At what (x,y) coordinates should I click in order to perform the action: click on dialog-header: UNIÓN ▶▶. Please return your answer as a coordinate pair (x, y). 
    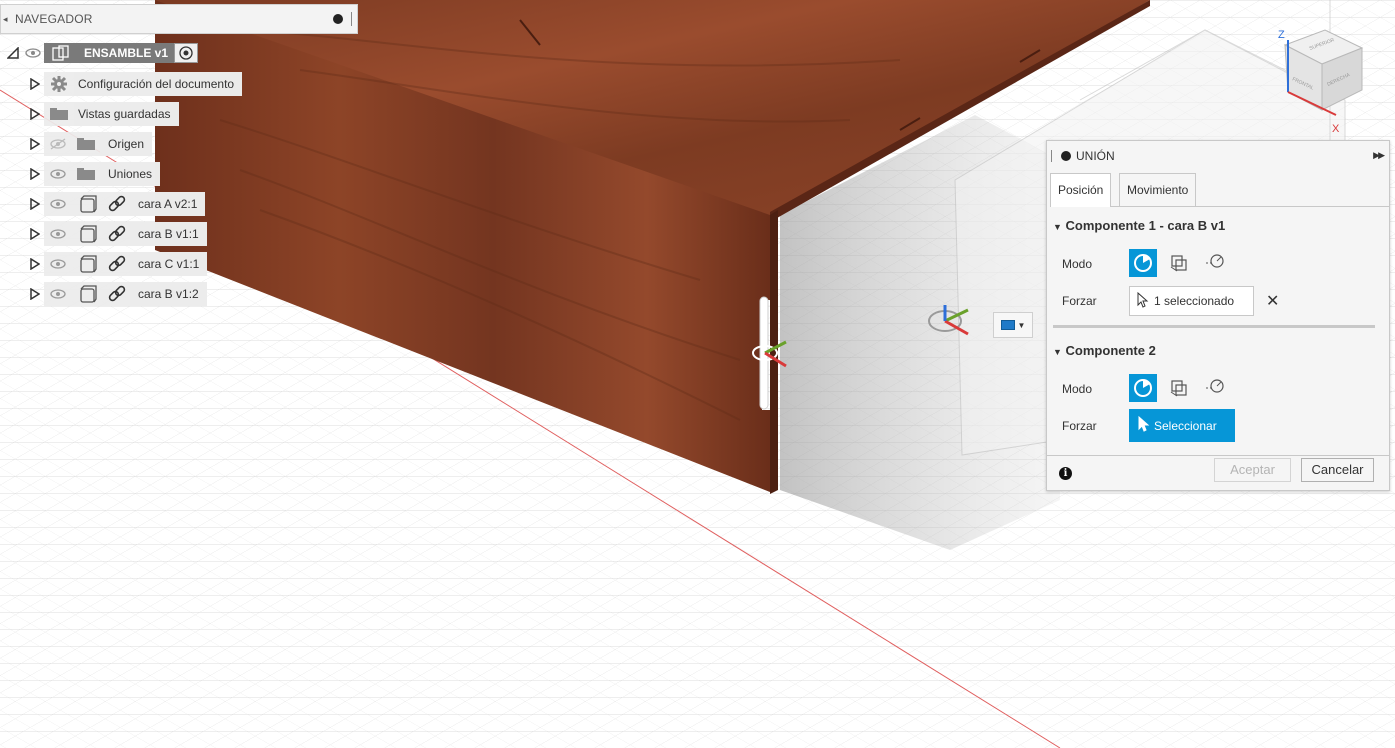
    Looking at the image, I should click on (1218, 156).